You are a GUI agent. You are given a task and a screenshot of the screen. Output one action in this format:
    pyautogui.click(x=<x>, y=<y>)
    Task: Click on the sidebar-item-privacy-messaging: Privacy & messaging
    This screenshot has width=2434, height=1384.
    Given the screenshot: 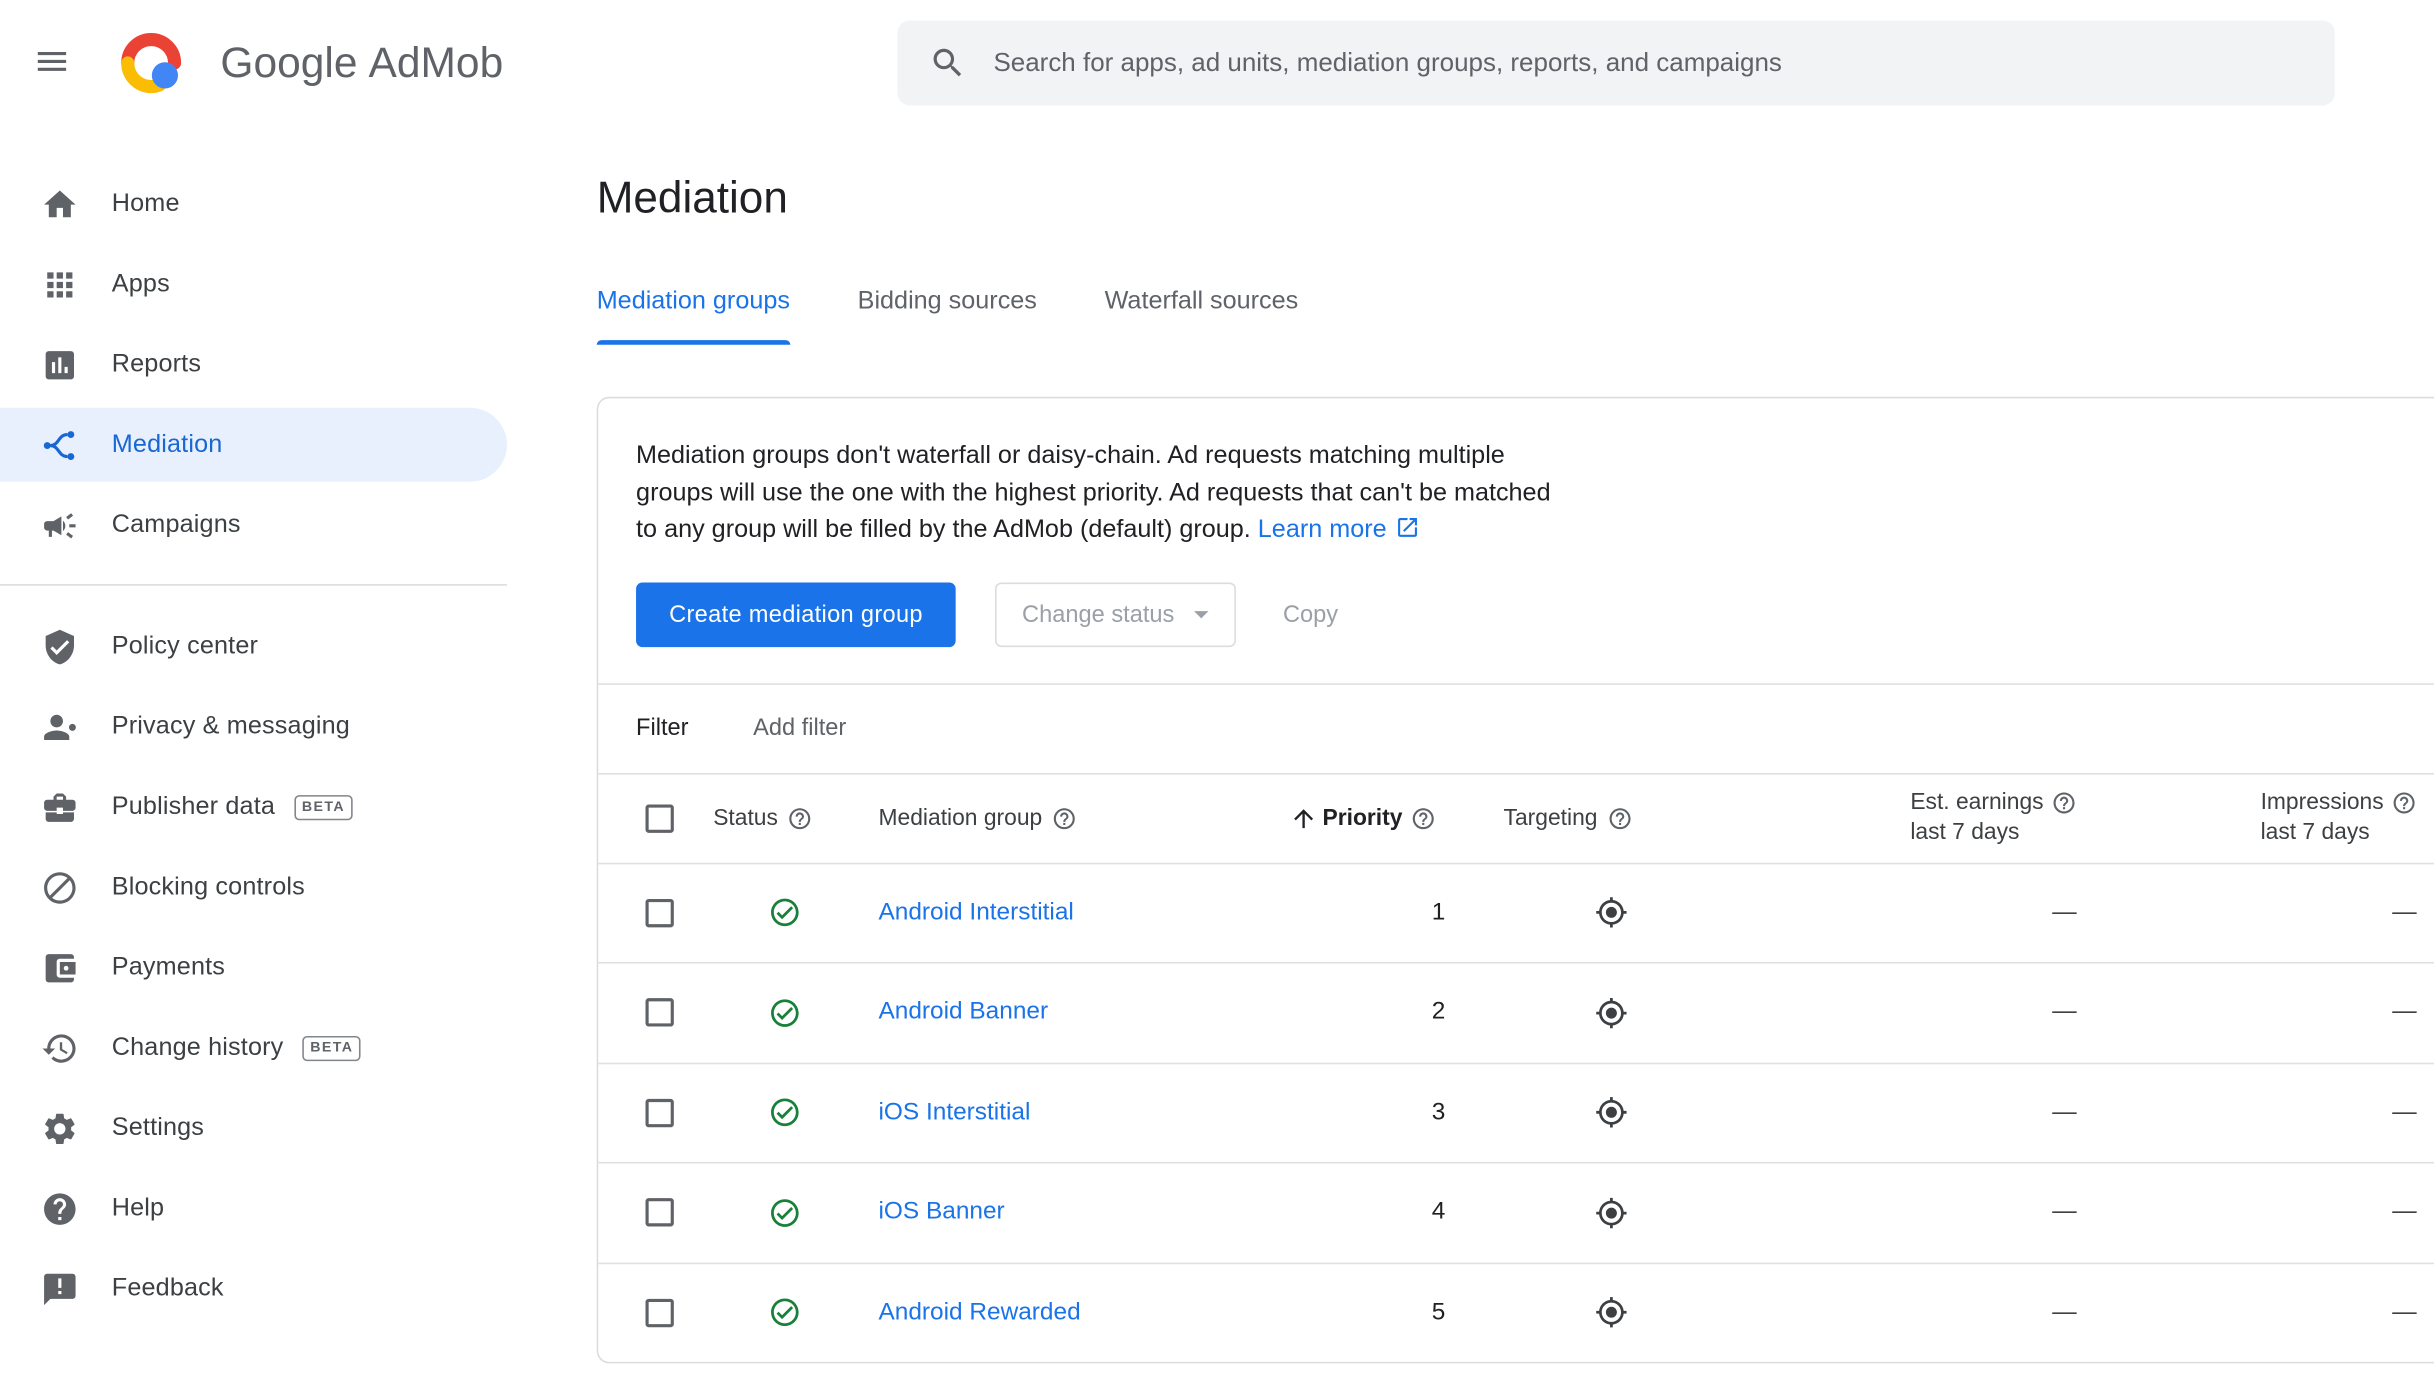 What is the action you would take?
    pyautogui.click(x=253, y=727)
    